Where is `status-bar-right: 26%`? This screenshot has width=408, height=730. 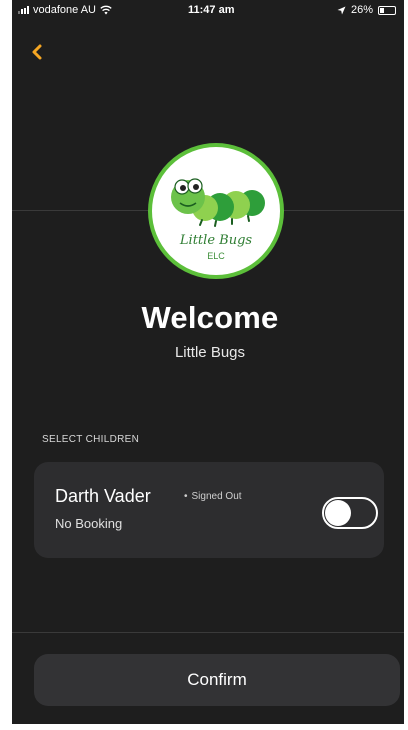 status-bar-right: 26% is located at coordinates (366, 10).